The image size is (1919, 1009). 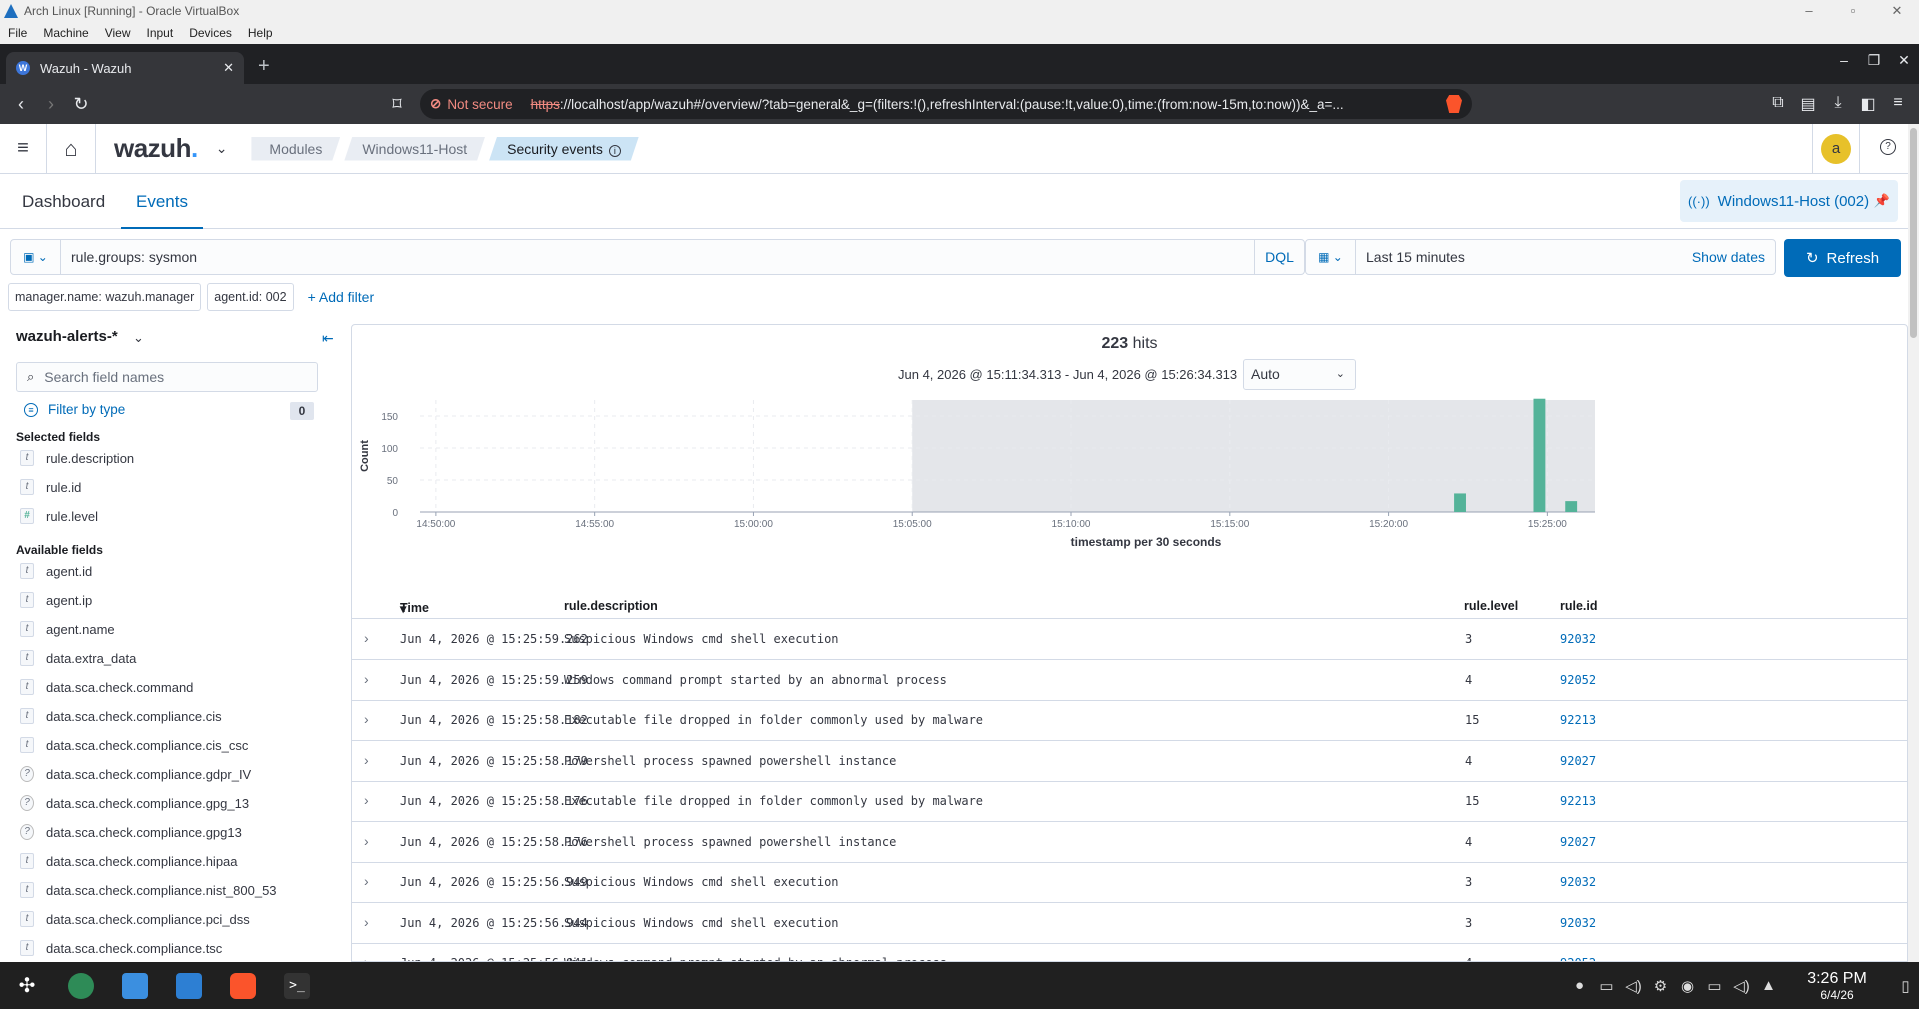 What do you see at coordinates (77, 458) in the screenshot?
I see `field-item: t rule.description` at bounding box center [77, 458].